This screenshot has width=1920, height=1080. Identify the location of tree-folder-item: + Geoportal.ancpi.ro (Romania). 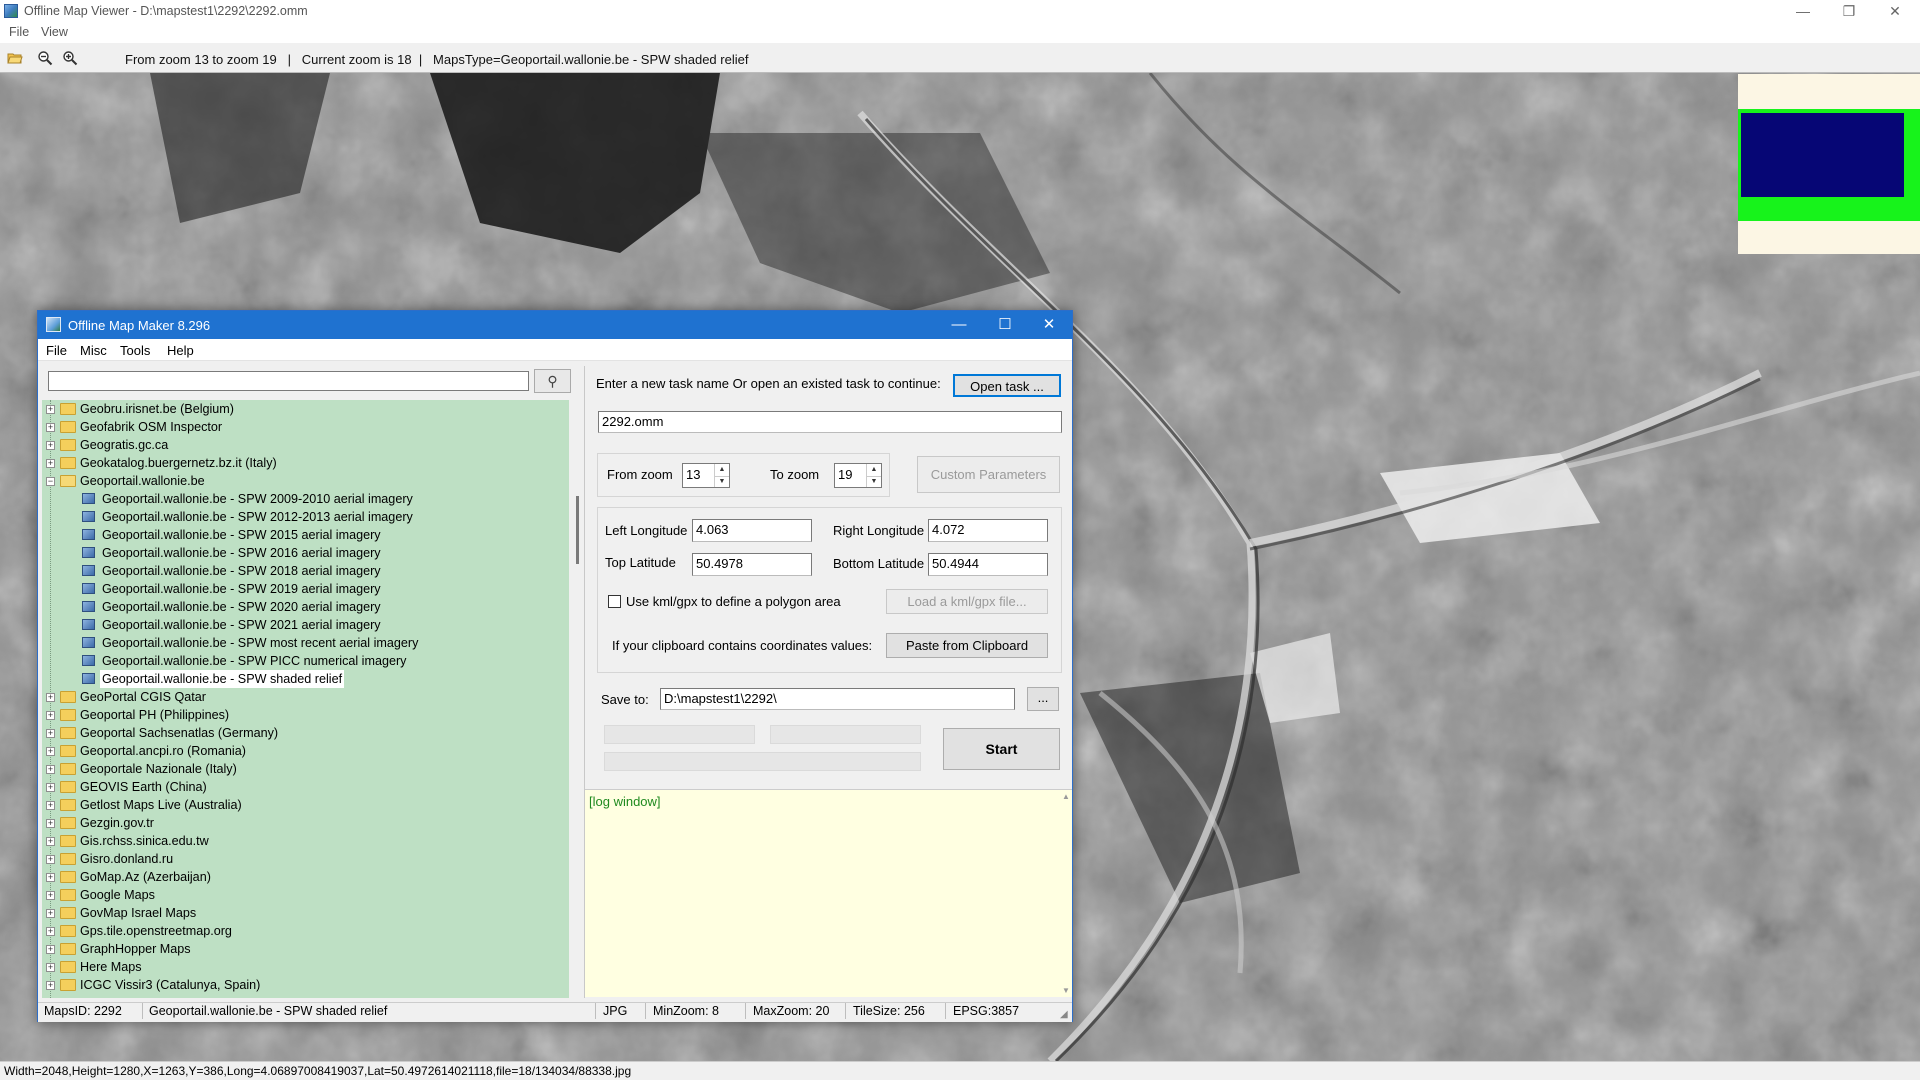
(305, 751).